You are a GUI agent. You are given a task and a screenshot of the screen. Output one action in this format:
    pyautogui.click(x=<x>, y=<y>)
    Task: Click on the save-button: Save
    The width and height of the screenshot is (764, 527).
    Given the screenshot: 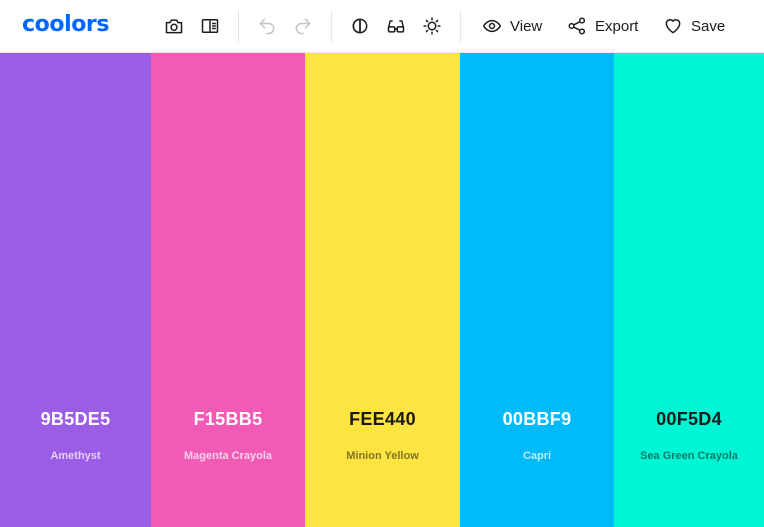 What is the action you would take?
    pyautogui.click(x=694, y=26)
    